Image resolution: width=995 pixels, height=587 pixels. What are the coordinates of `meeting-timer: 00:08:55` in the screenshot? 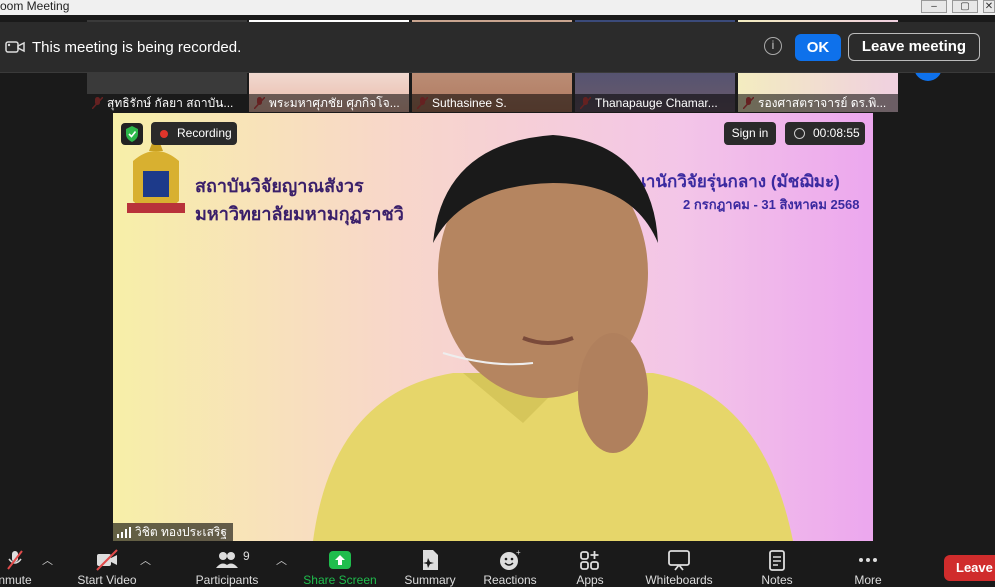 It's located at (825, 133).